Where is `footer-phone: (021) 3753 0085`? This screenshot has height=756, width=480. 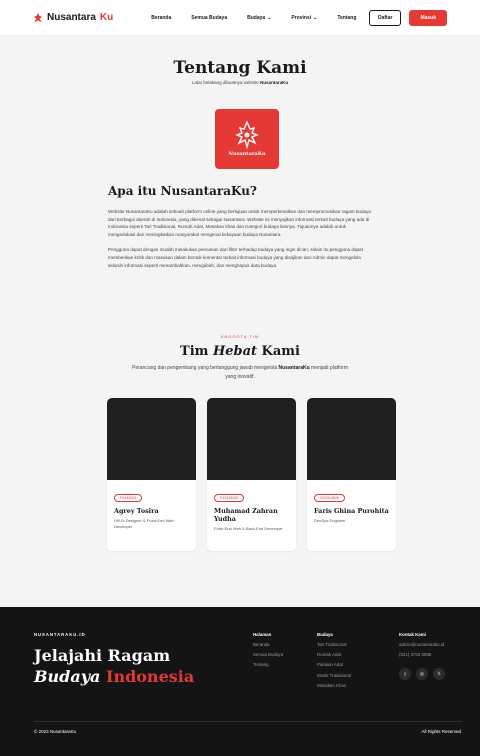 footer-phone: (021) 3753 0085 is located at coordinates (415, 655).